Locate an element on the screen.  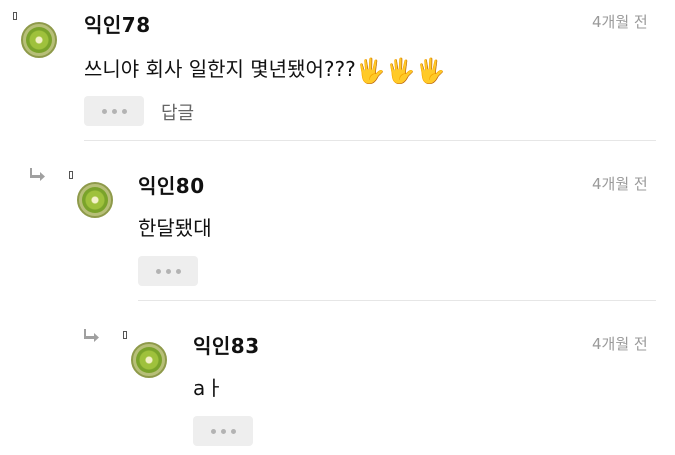
author-name: 익인83 is located at coordinates (226, 344).